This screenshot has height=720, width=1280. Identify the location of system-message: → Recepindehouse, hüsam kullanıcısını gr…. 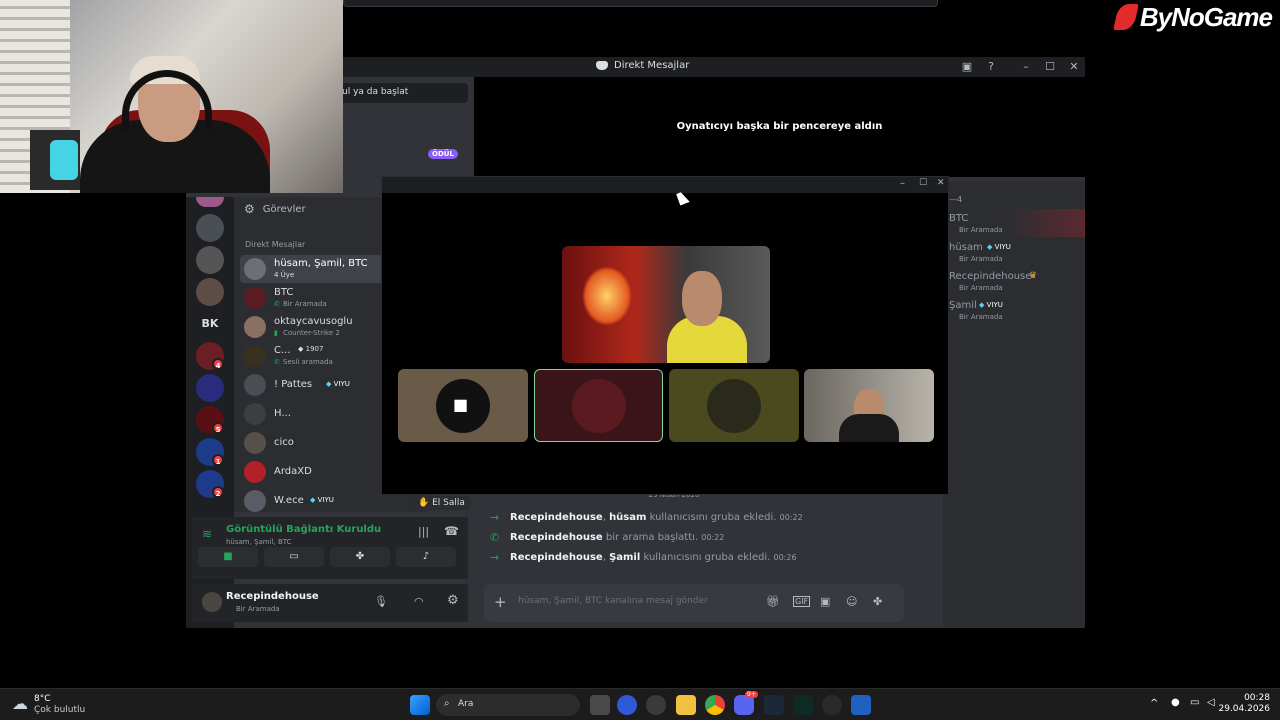
(646, 517).